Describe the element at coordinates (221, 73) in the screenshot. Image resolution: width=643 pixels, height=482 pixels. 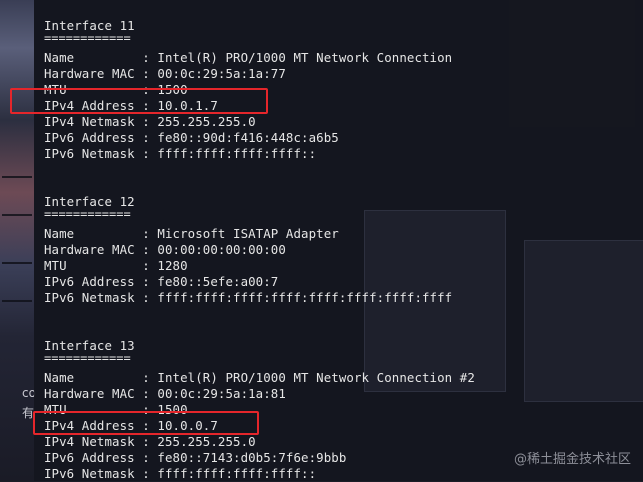
I see `interface-row-value: 00:0c:29:5a:1a:77` at that location.